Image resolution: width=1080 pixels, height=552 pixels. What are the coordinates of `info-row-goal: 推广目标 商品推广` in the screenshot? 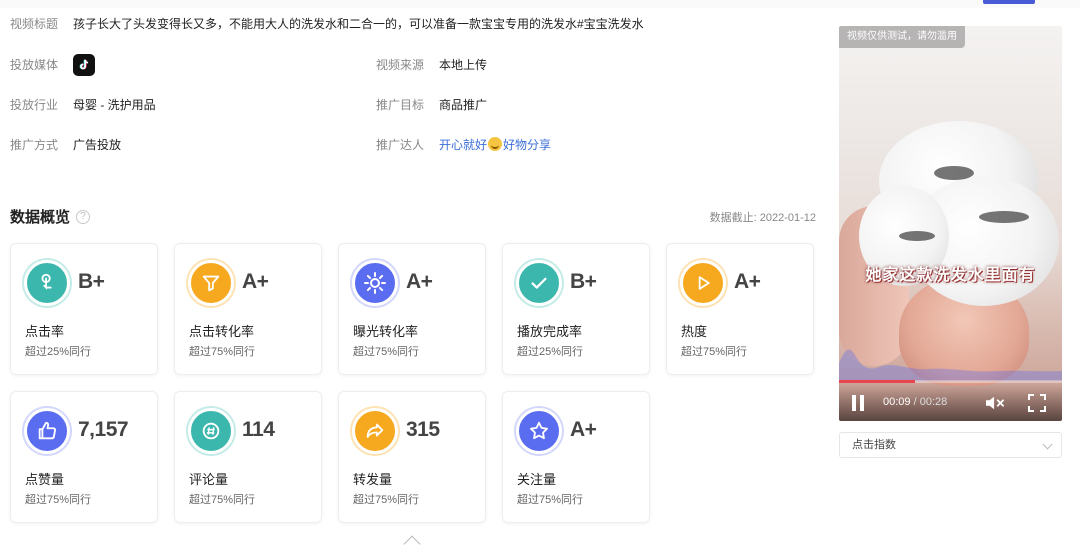 It's located at (431, 105).